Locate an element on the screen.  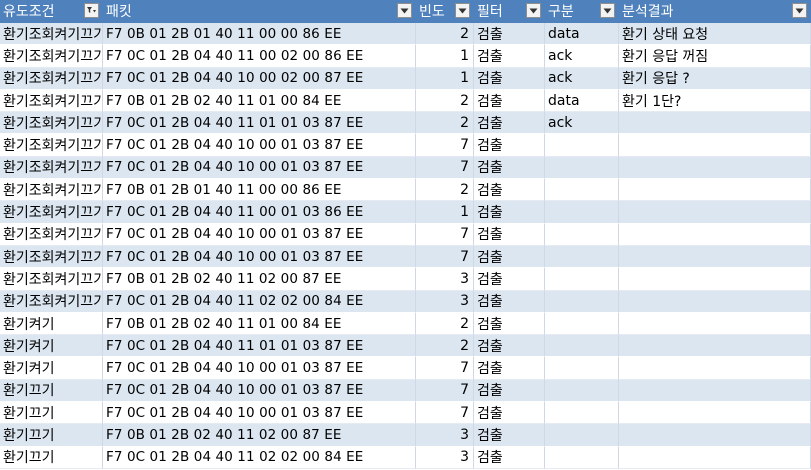
column-header-result: 분석결과 is located at coordinates (715, 11).